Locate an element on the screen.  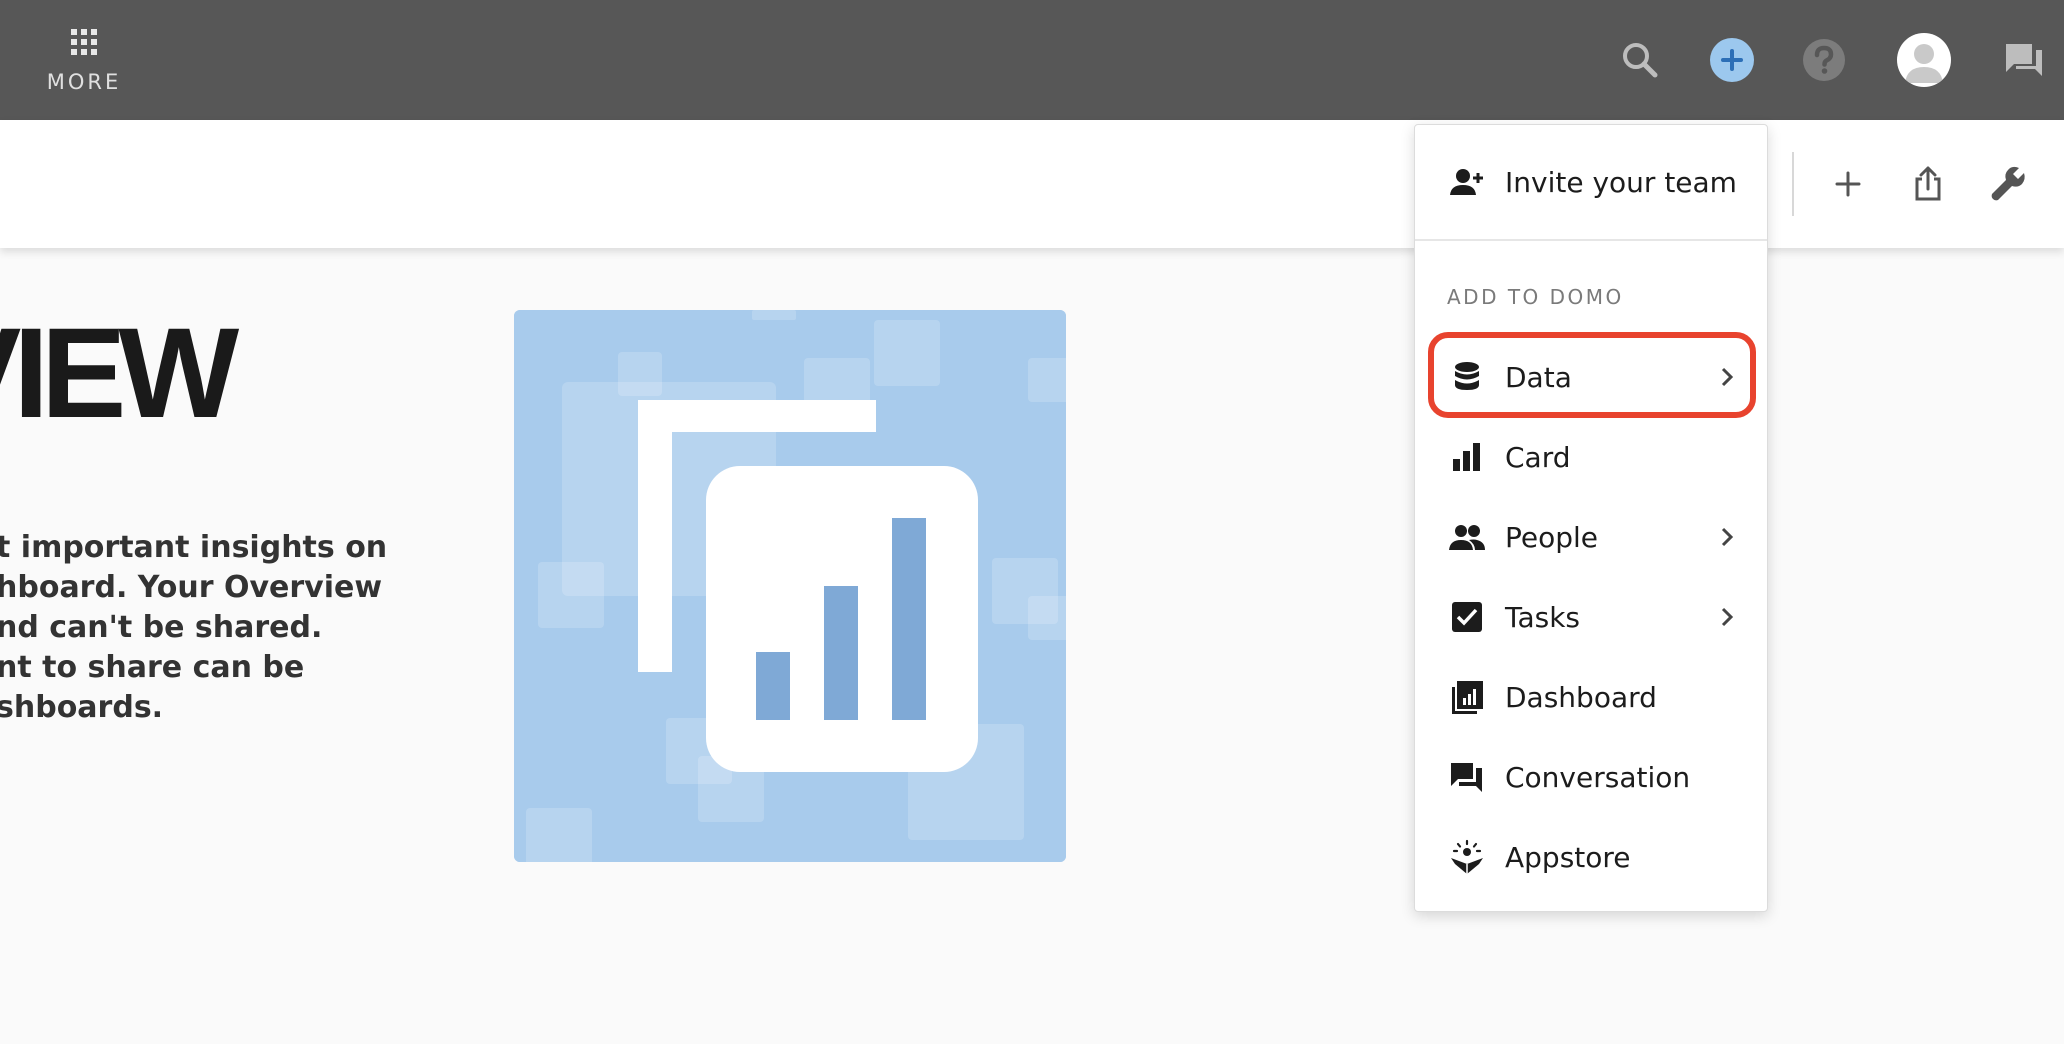
search-button is located at coordinates (1640, 60).